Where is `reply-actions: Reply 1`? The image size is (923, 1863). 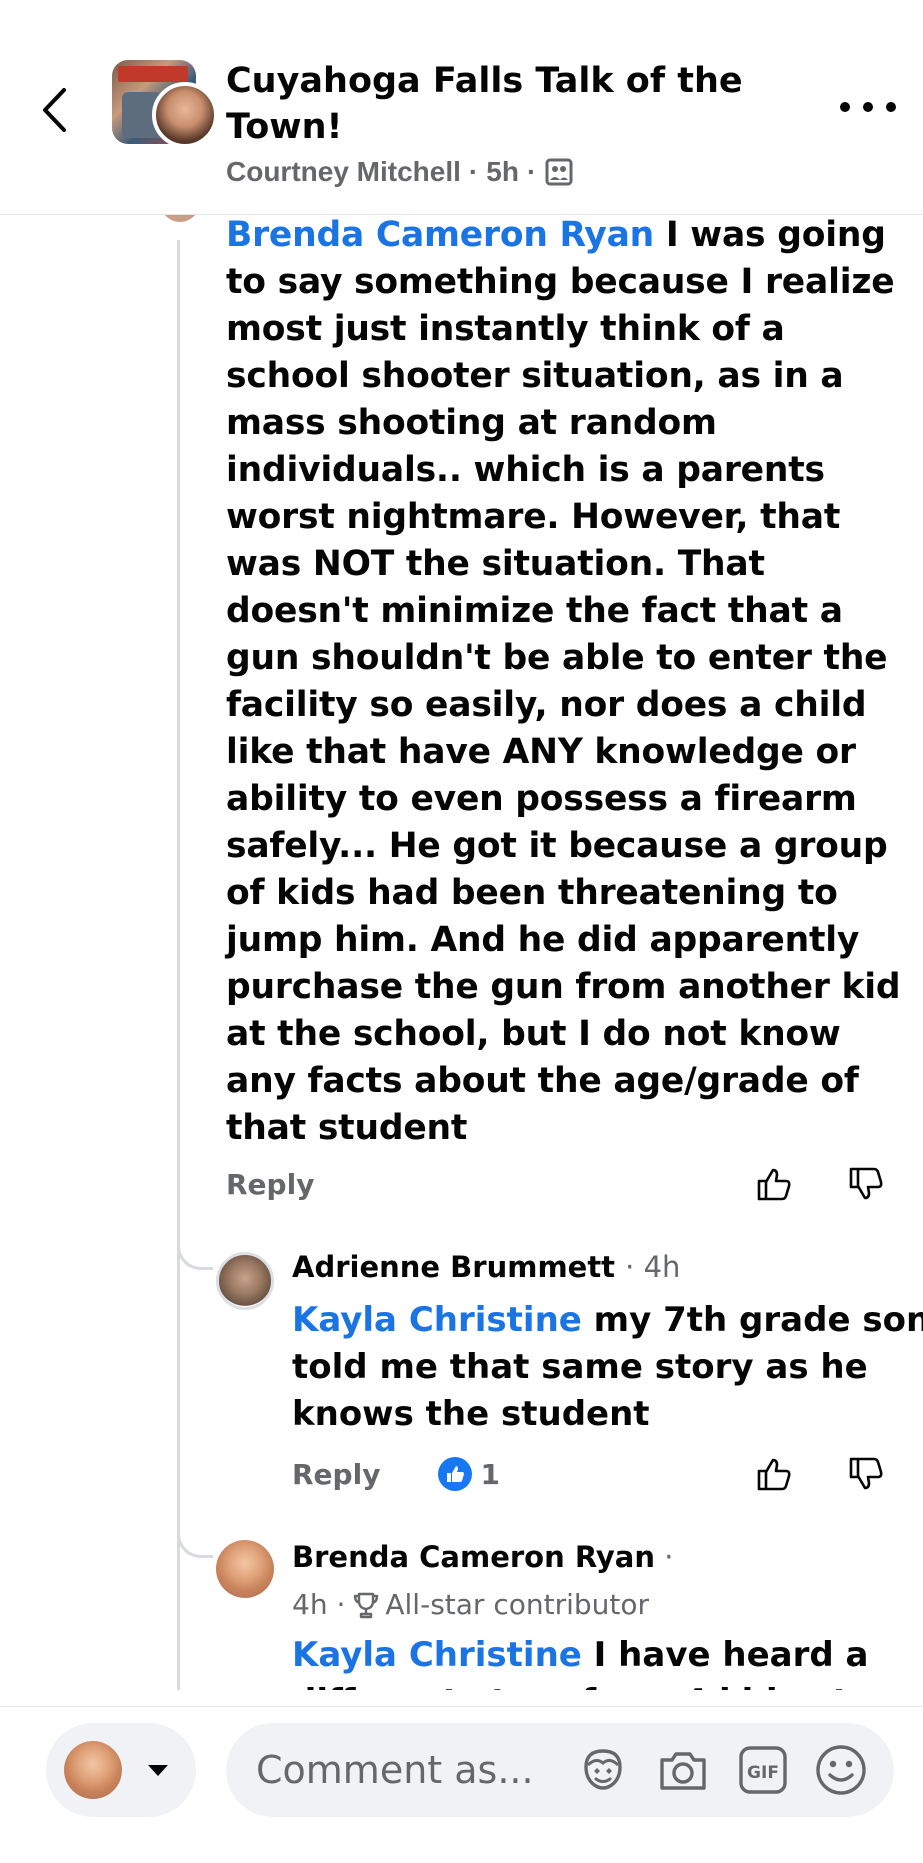 reply-actions: Reply 1 is located at coordinates (396, 1474).